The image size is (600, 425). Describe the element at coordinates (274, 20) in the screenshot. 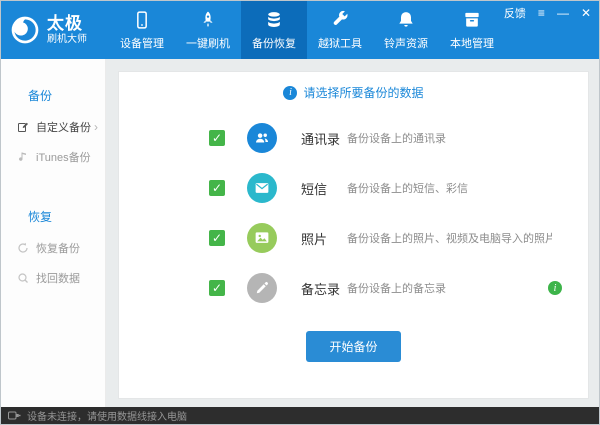

I see `backup-icon` at that location.